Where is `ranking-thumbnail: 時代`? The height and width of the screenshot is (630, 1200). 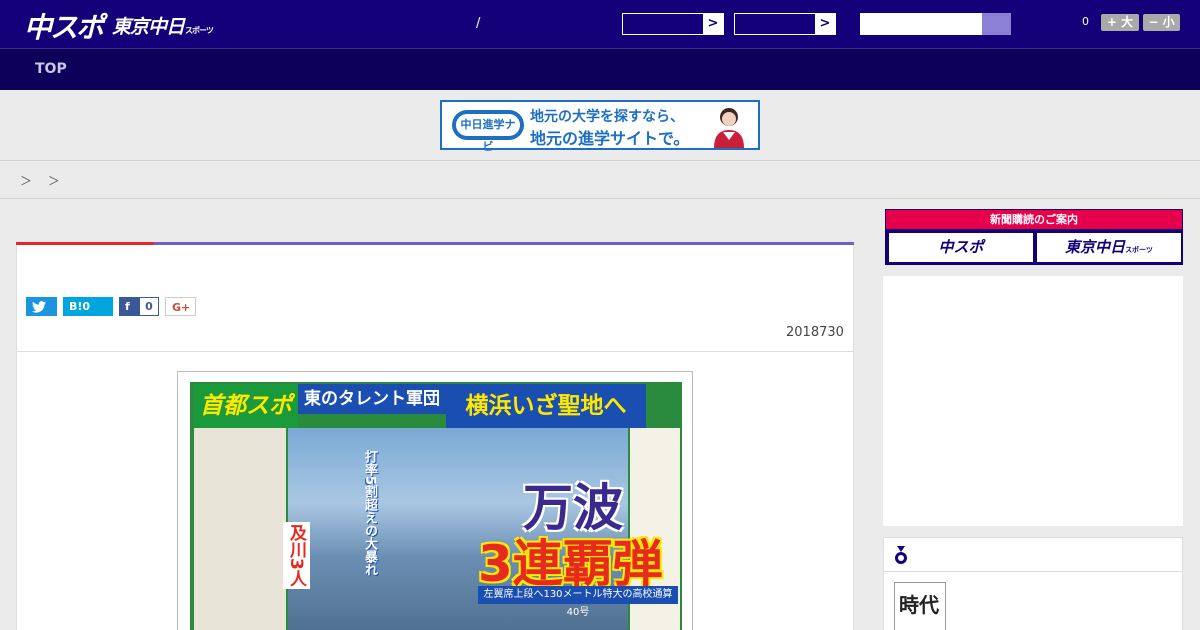 ranking-thumbnail: 時代 is located at coordinates (920, 606).